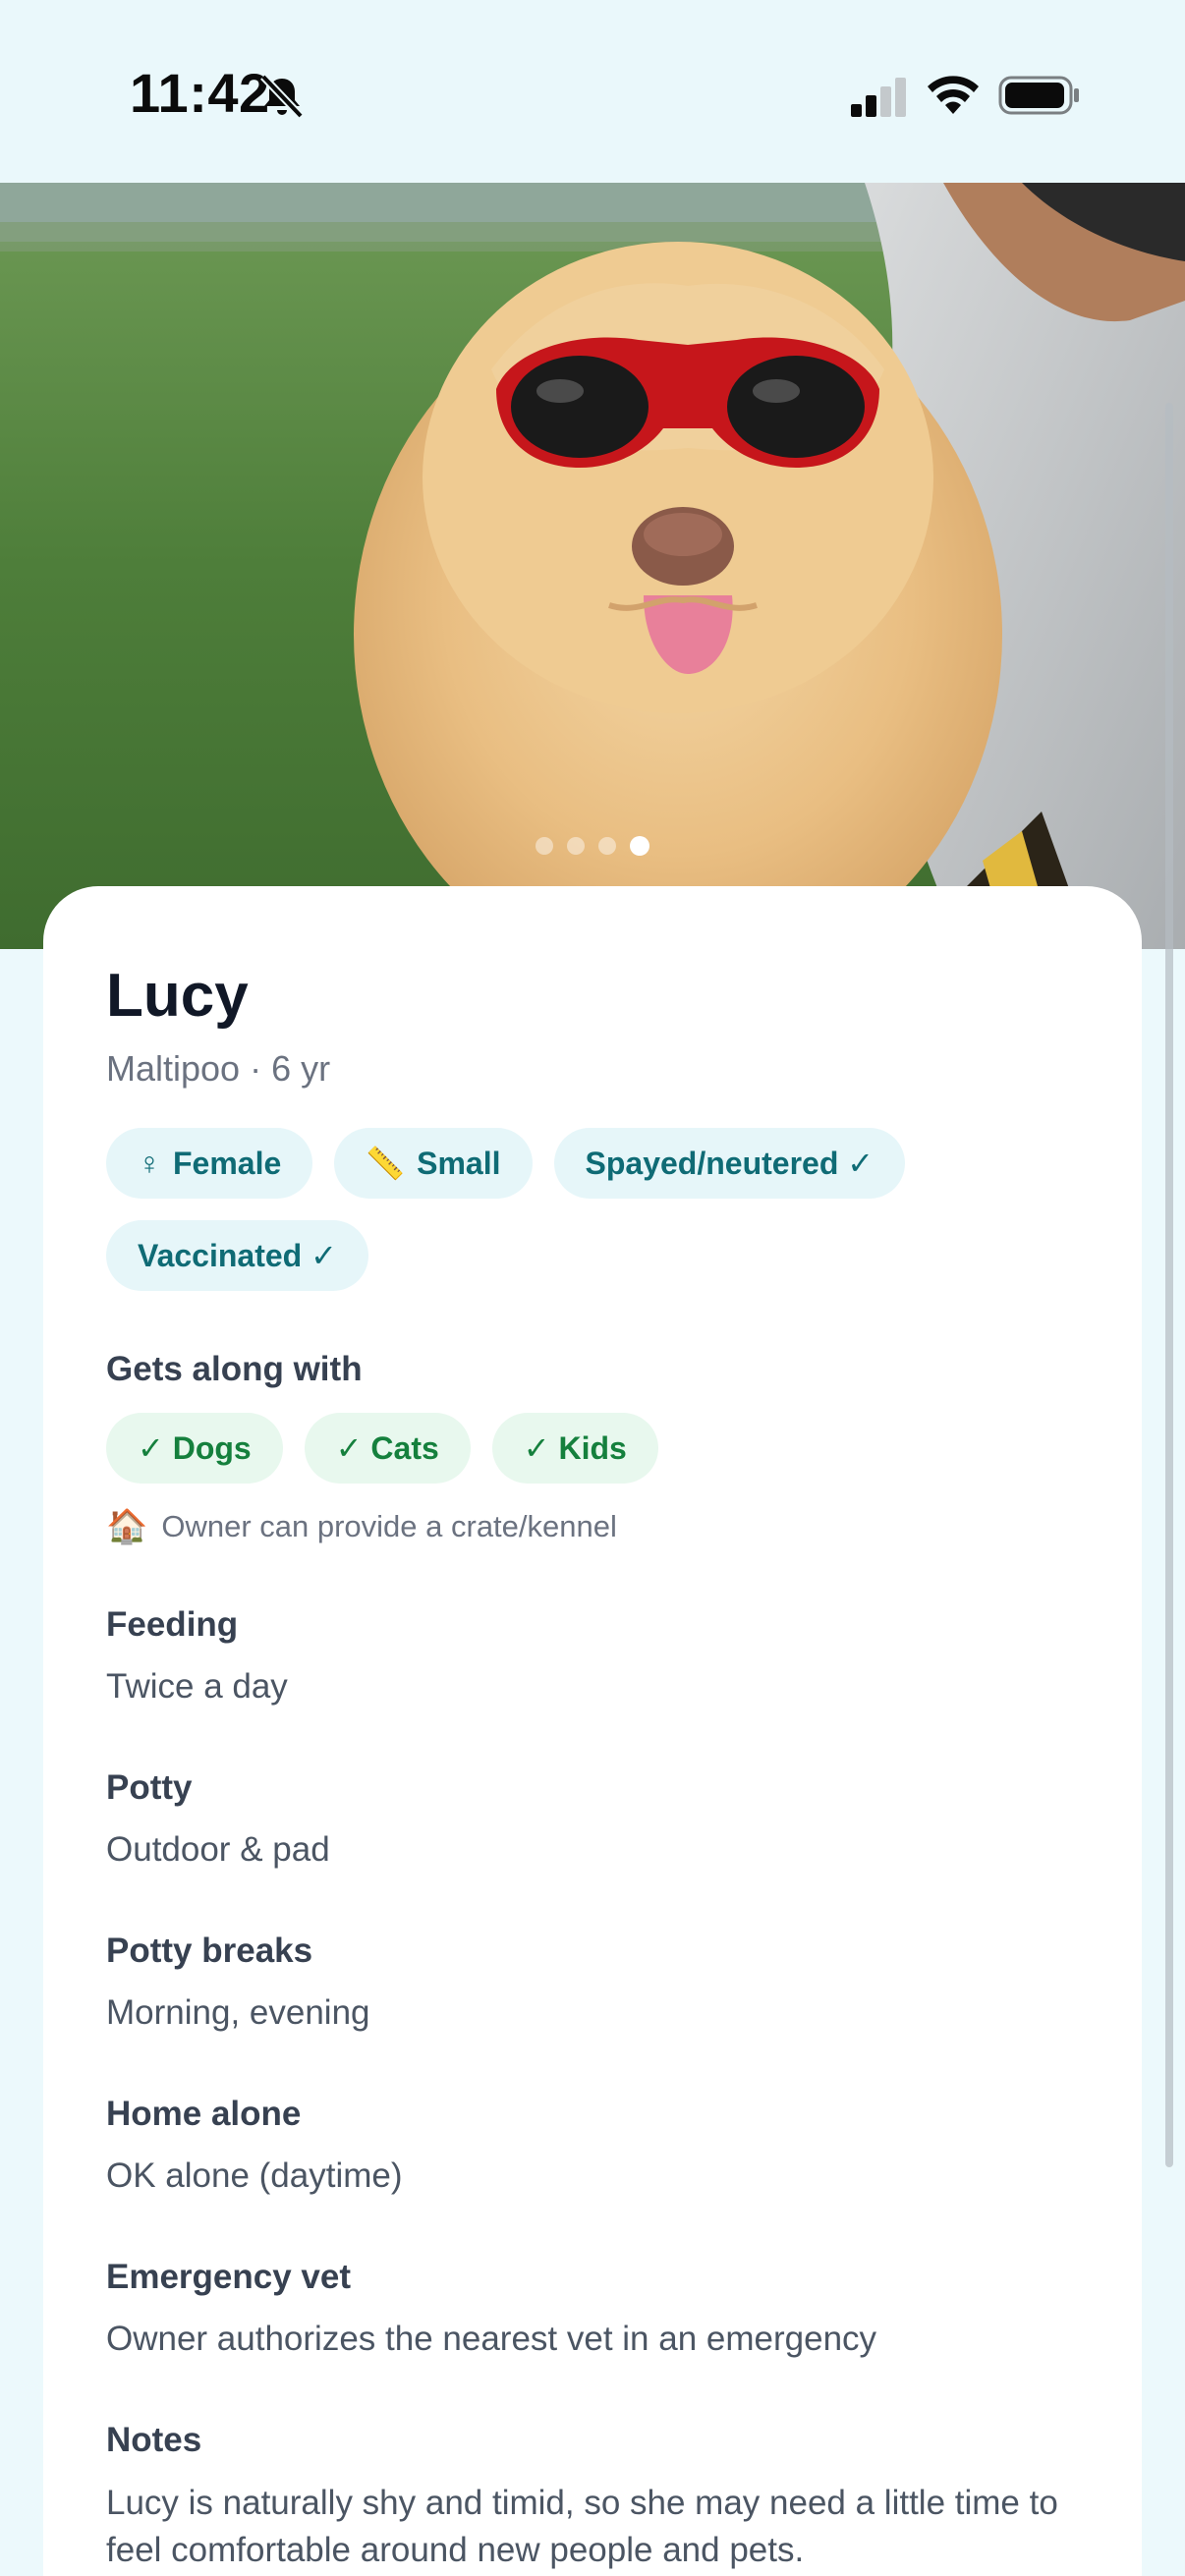 The image size is (1185, 2576). I want to click on pet-name: Lucy, so click(178, 996).